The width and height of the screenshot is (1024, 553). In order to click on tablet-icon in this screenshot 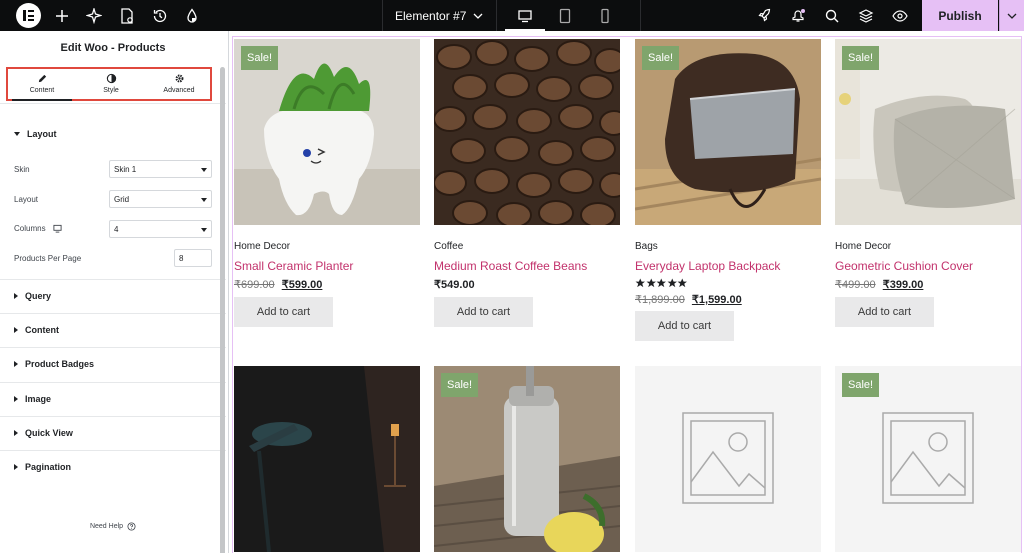, I will do `click(565, 15)`.